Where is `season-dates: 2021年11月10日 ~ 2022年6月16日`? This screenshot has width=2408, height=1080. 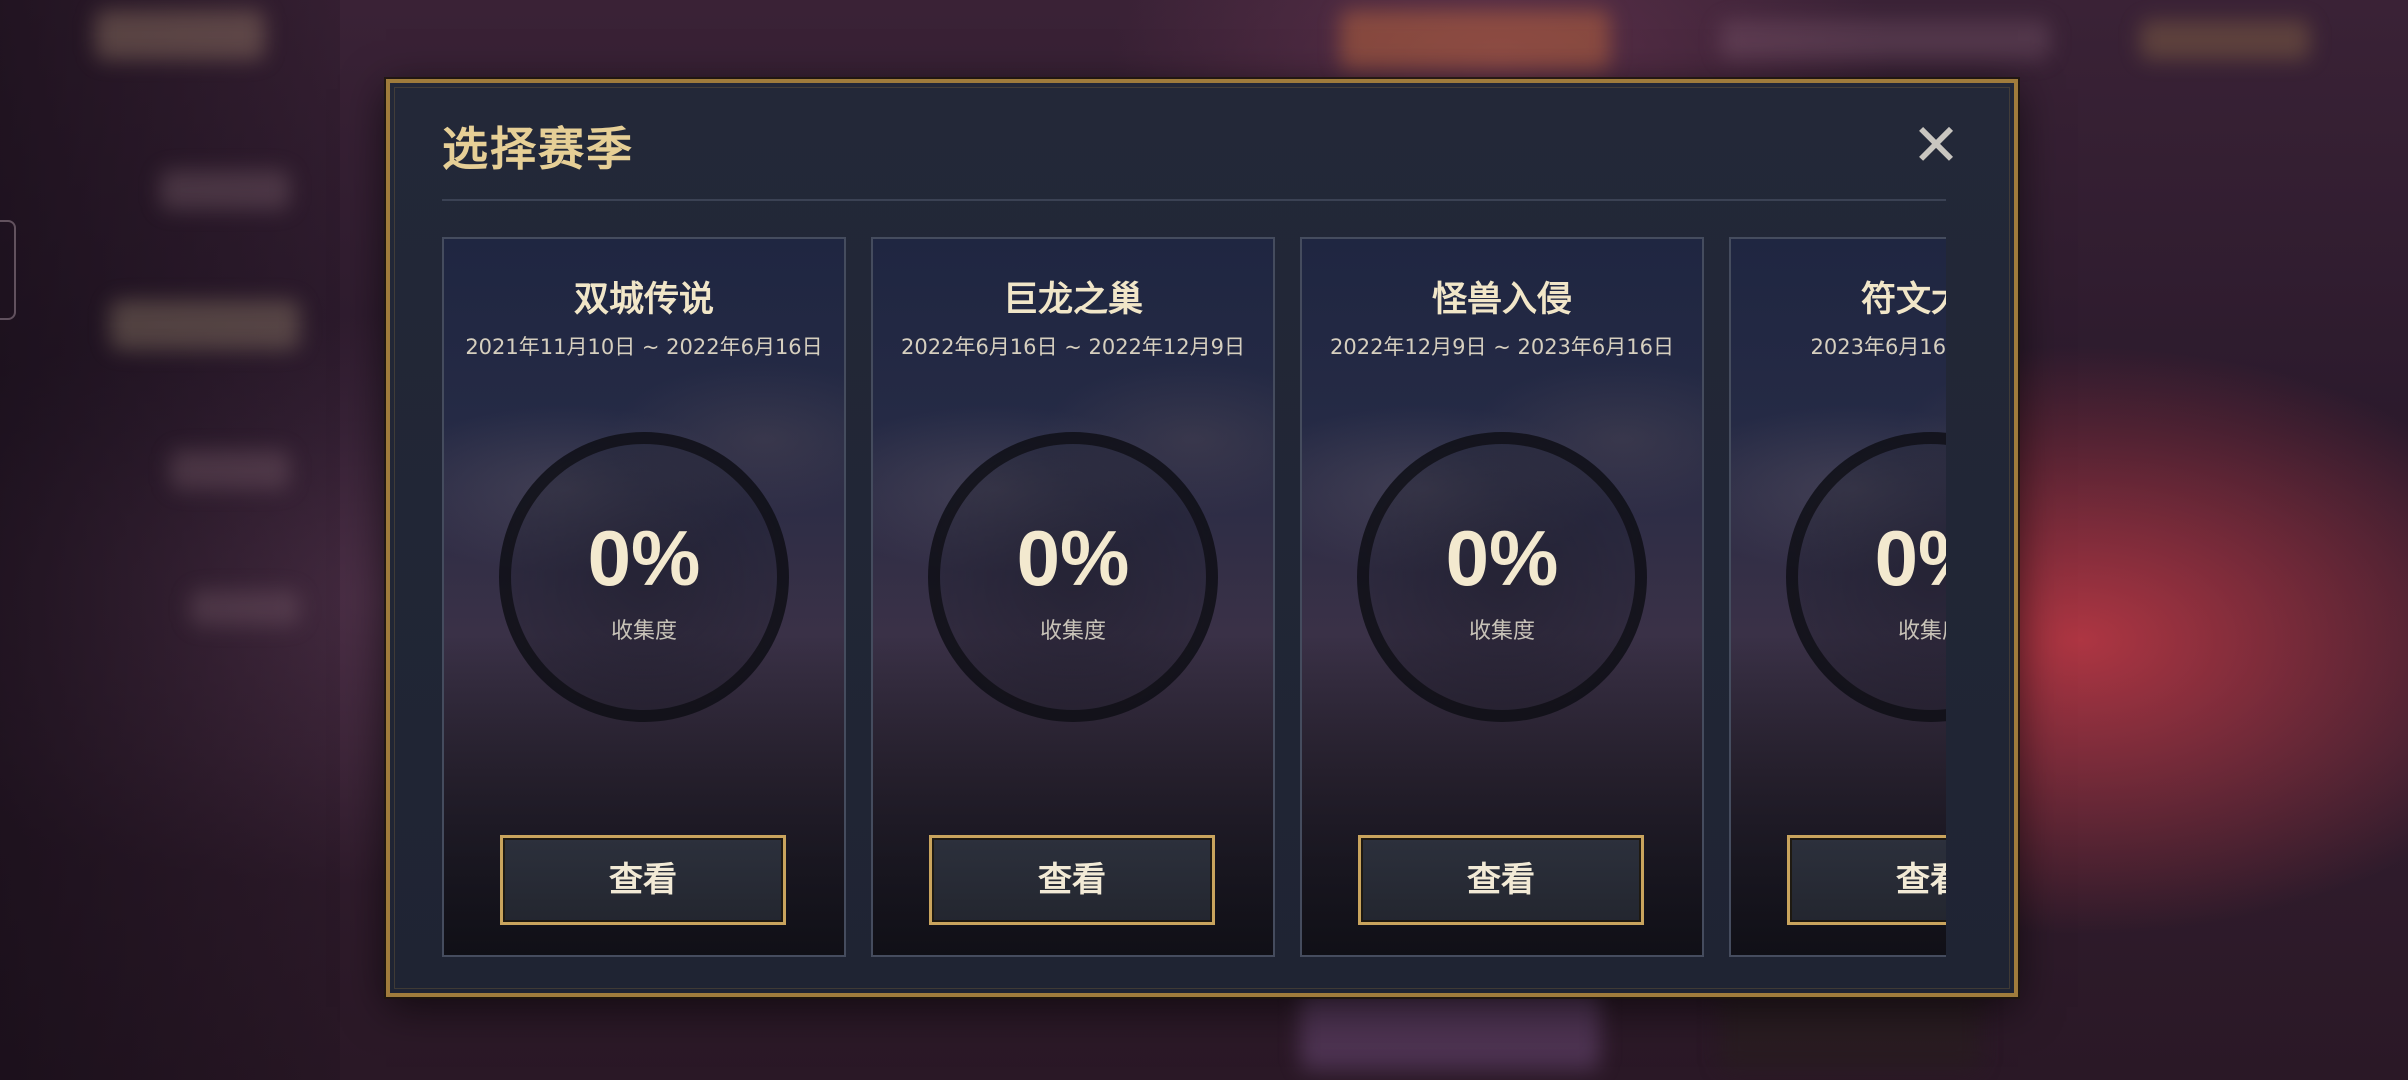 season-dates: 2021年11月10日 ~ 2022年6月16日 is located at coordinates (644, 347).